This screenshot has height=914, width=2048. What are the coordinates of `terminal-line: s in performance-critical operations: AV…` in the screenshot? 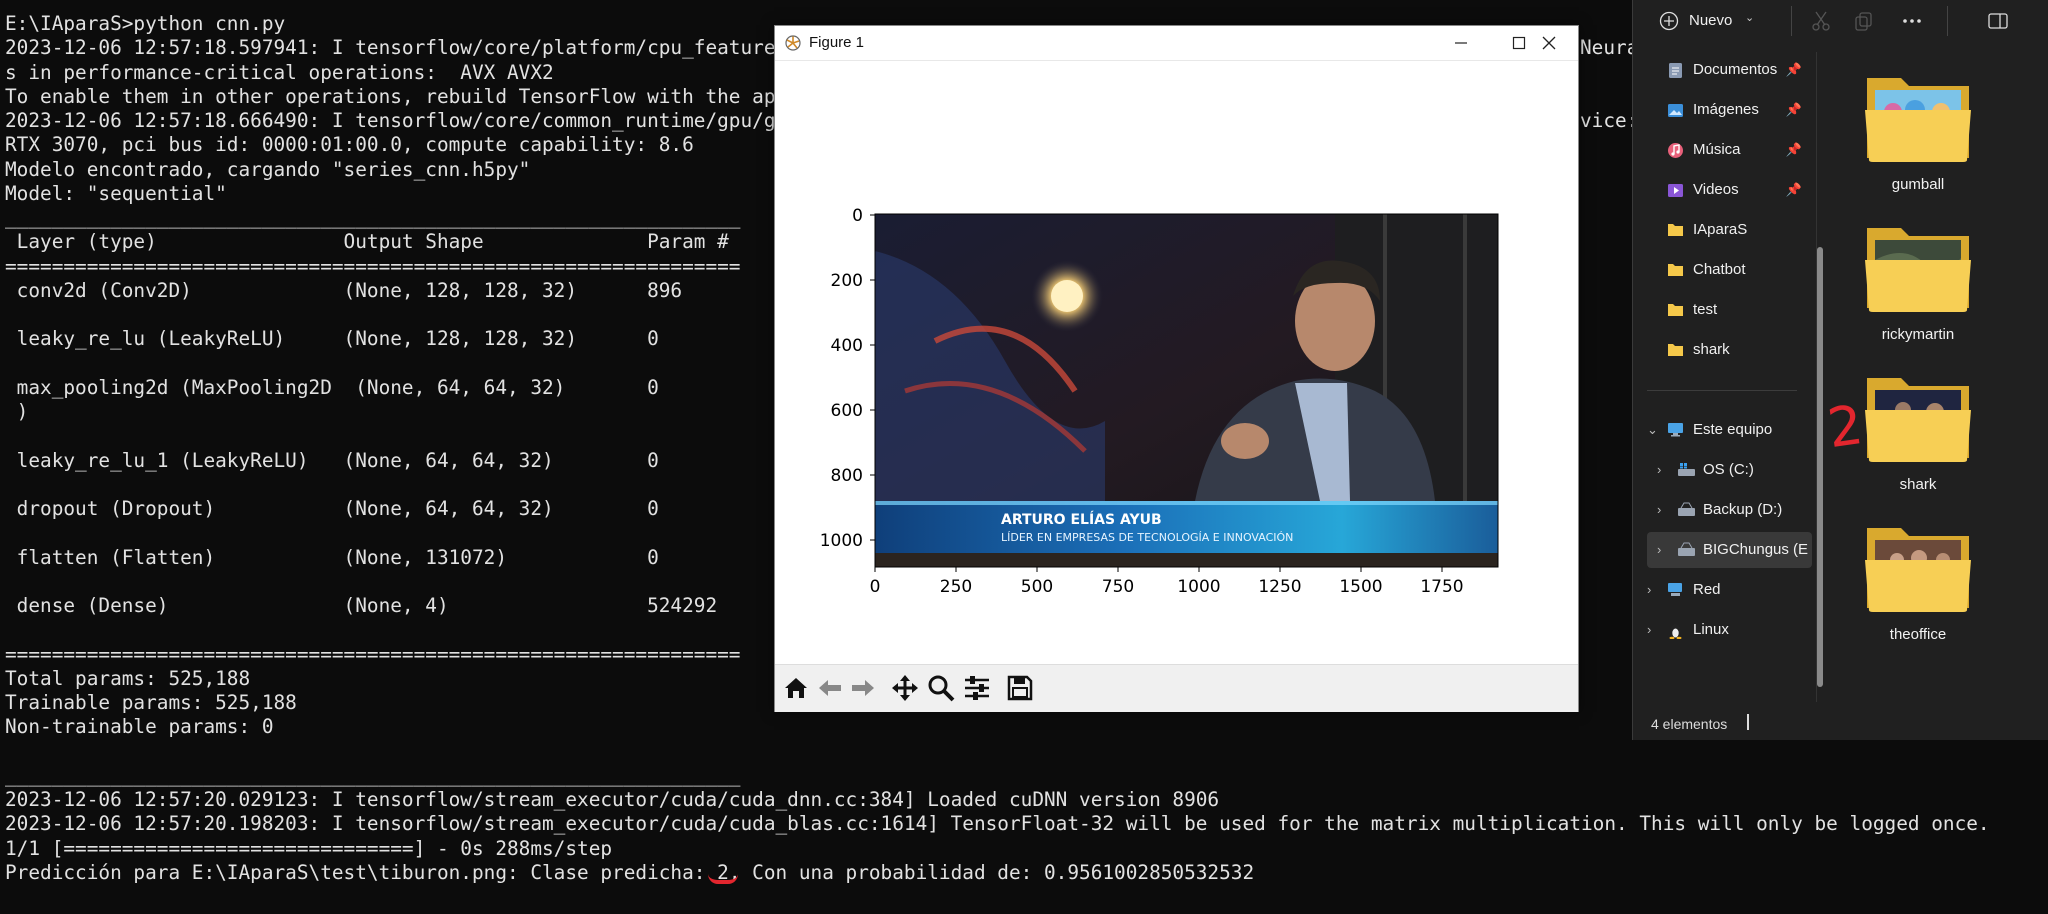 It's located at (279, 72).